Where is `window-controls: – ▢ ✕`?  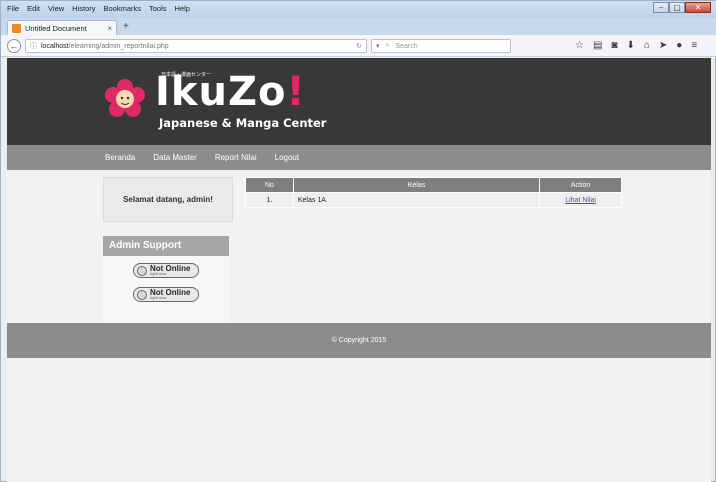 window-controls: – ▢ ✕ is located at coordinates (682, 7).